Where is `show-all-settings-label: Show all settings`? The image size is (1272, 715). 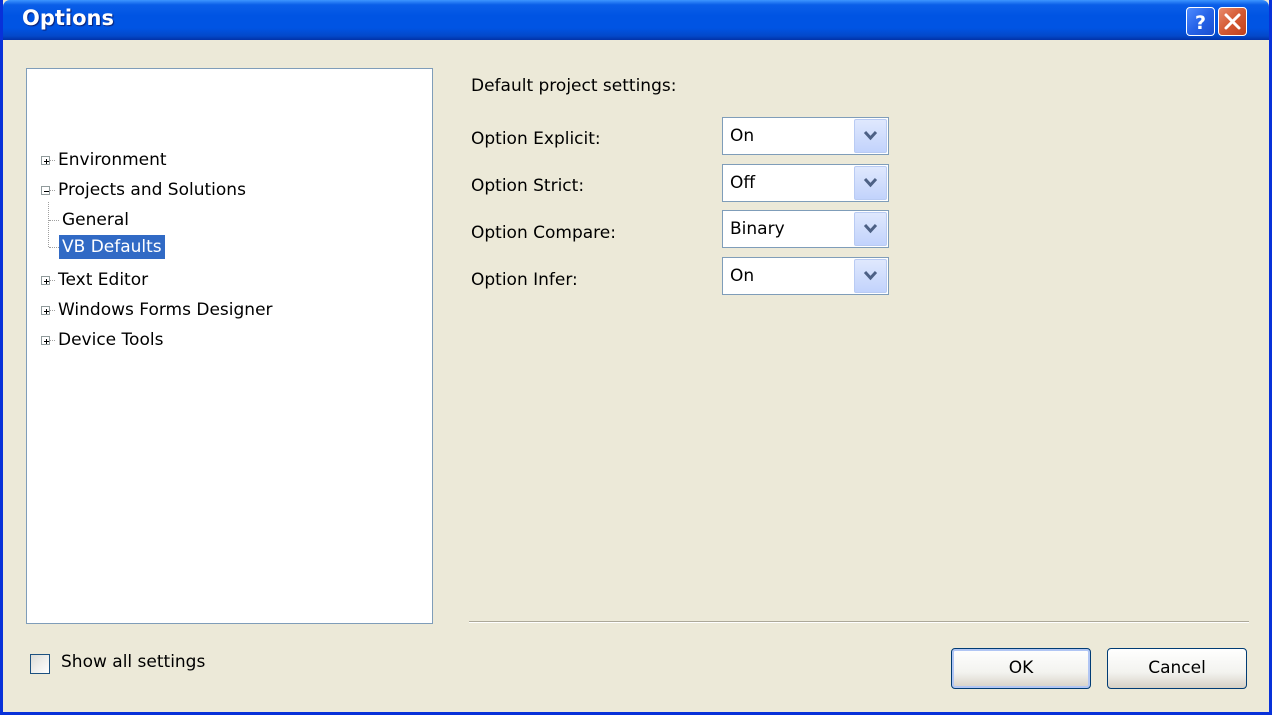
show-all-settings-label: Show all settings is located at coordinates (133, 662).